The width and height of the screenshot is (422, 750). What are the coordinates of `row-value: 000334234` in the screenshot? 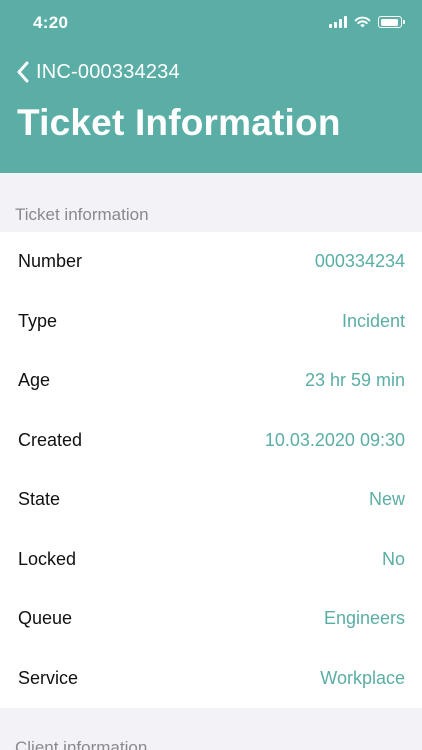 It's located at (359, 261).